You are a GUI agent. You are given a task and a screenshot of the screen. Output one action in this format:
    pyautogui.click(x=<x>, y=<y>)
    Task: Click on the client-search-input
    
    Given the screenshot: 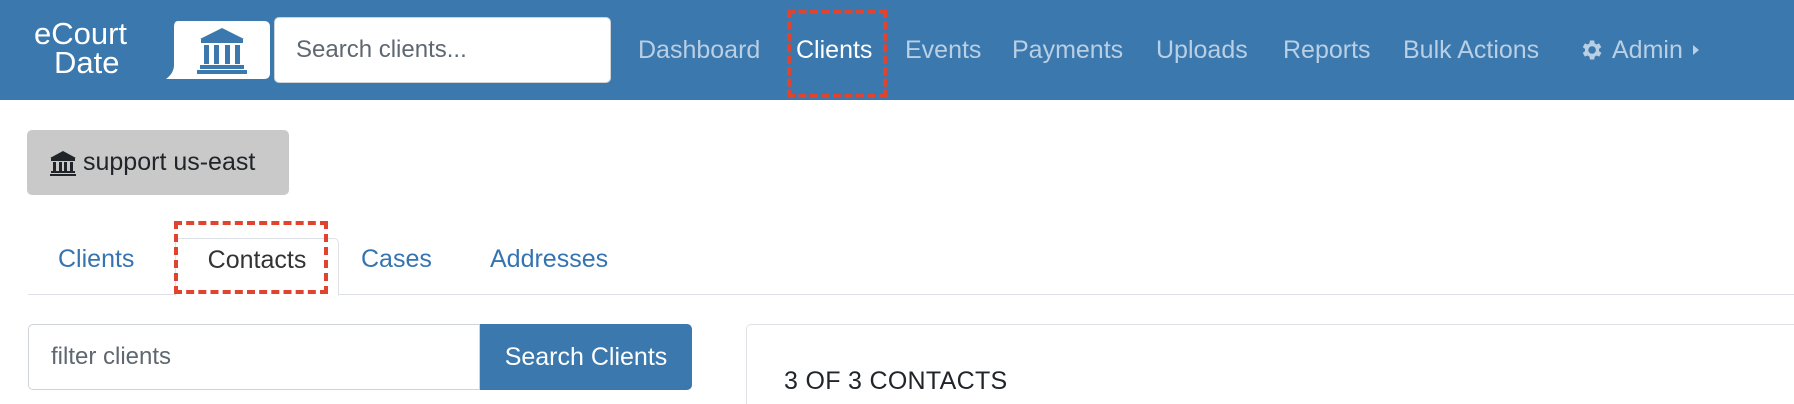 What is the action you would take?
    pyautogui.click(x=442, y=50)
    